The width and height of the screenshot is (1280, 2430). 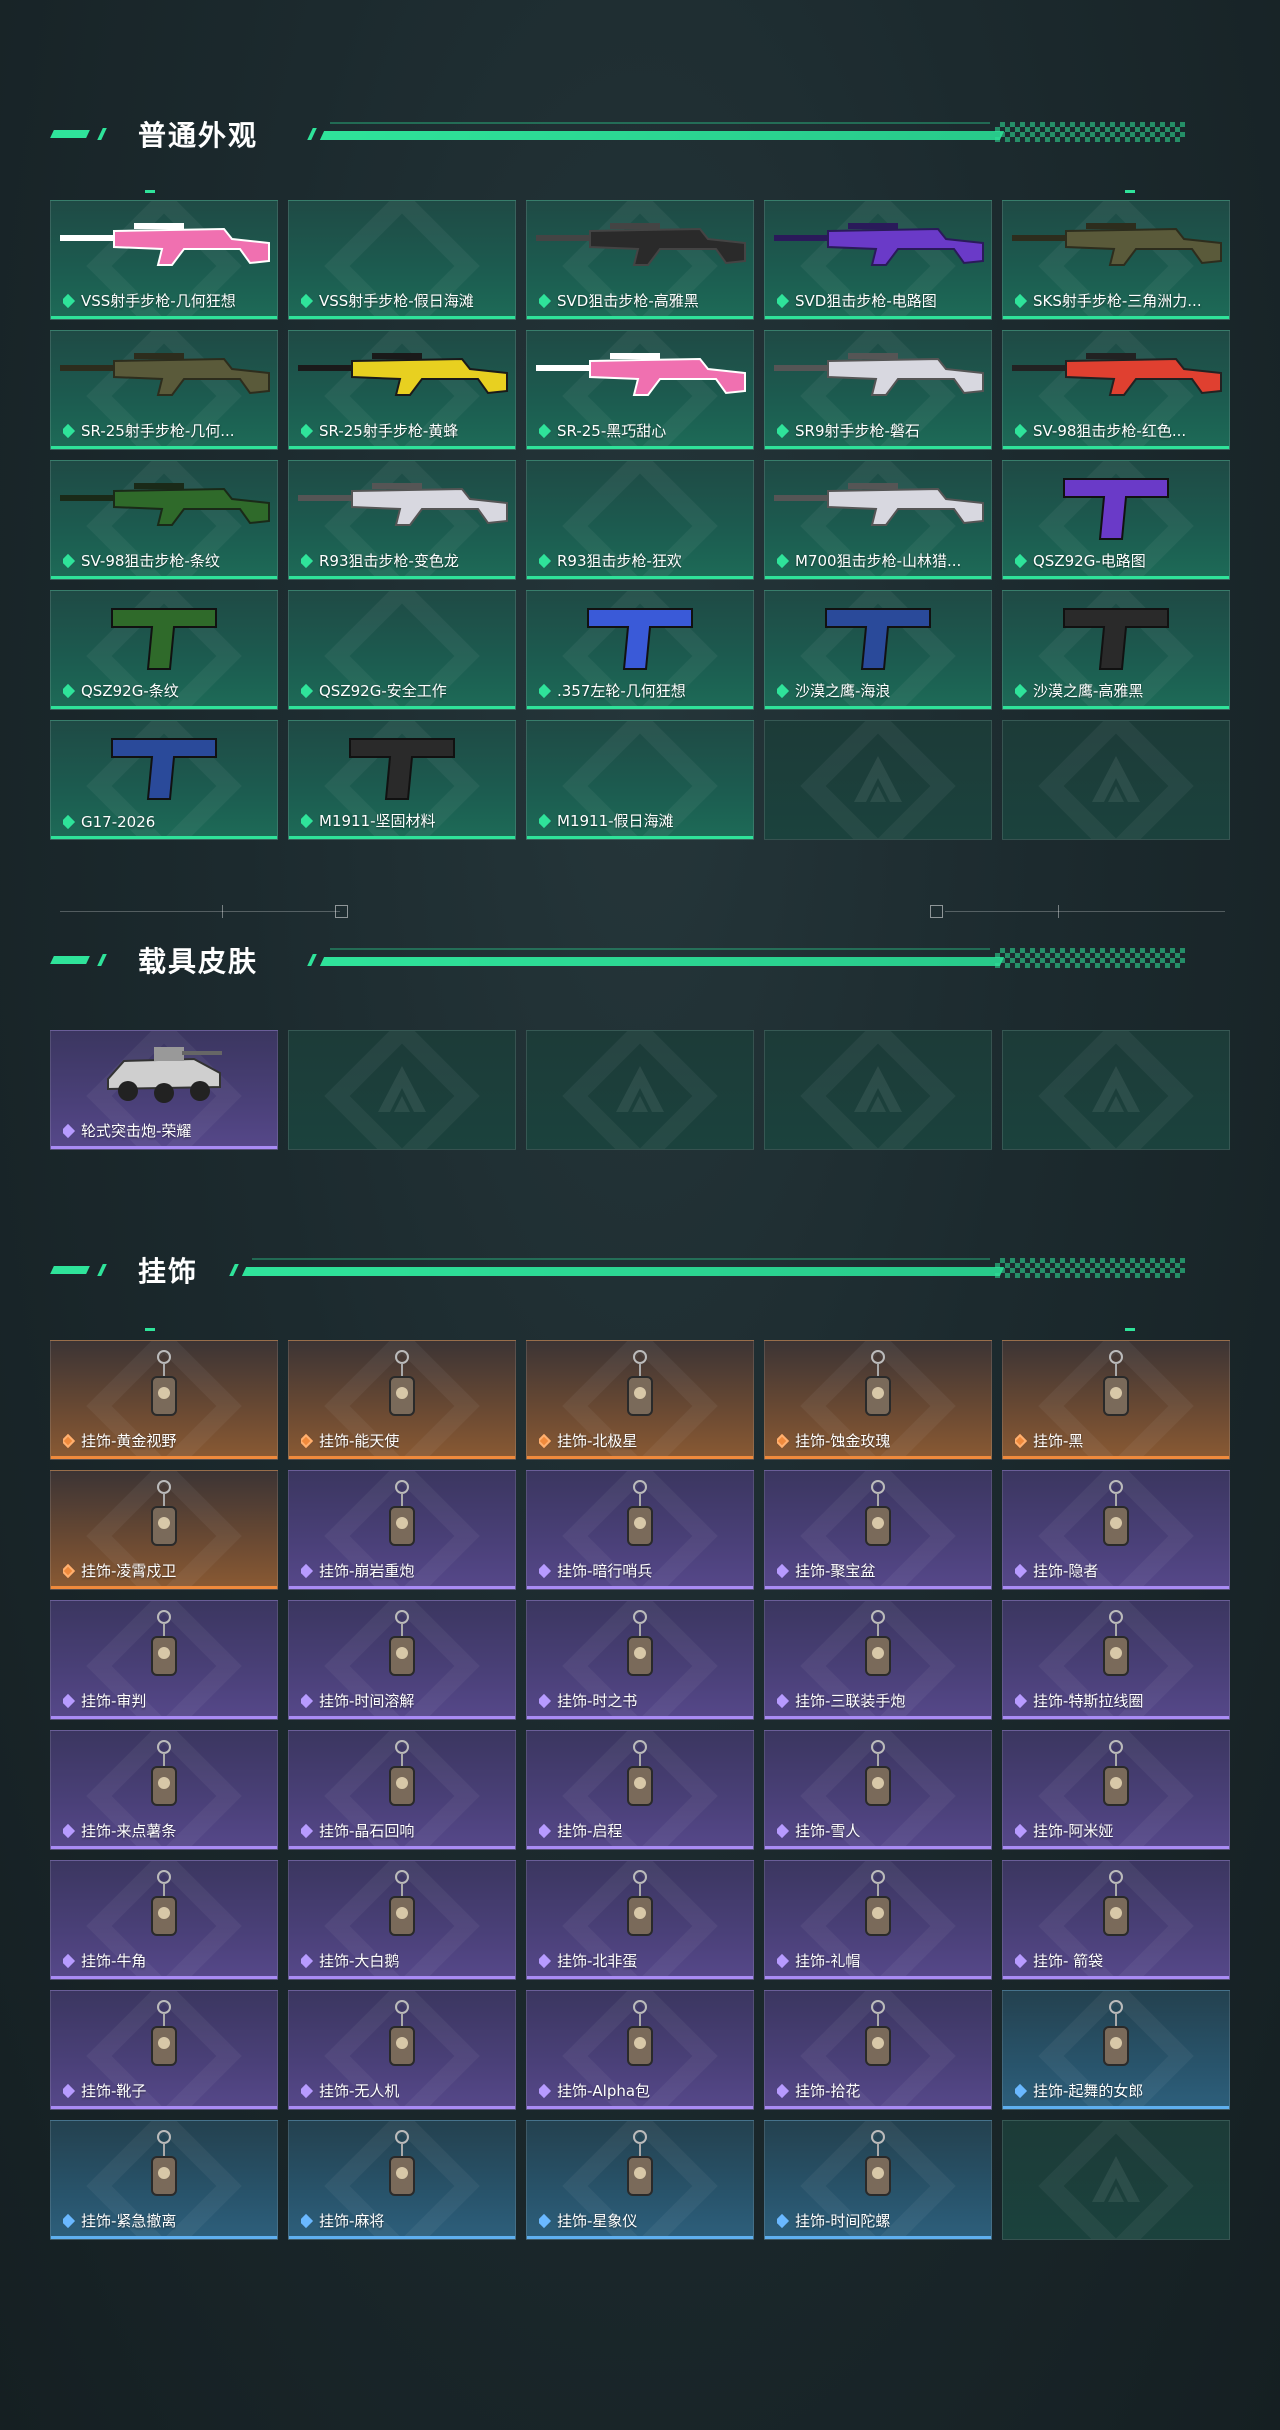 What do you see at coordinates (118, 822) in the screenshot?
I see `item-name: G17-2026` at bounding box center [118, 822].